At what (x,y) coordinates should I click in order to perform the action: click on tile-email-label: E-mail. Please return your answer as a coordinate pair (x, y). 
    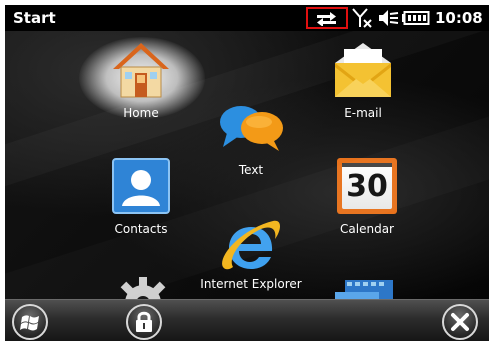
    Looking at the image, I should click on (363, 113).